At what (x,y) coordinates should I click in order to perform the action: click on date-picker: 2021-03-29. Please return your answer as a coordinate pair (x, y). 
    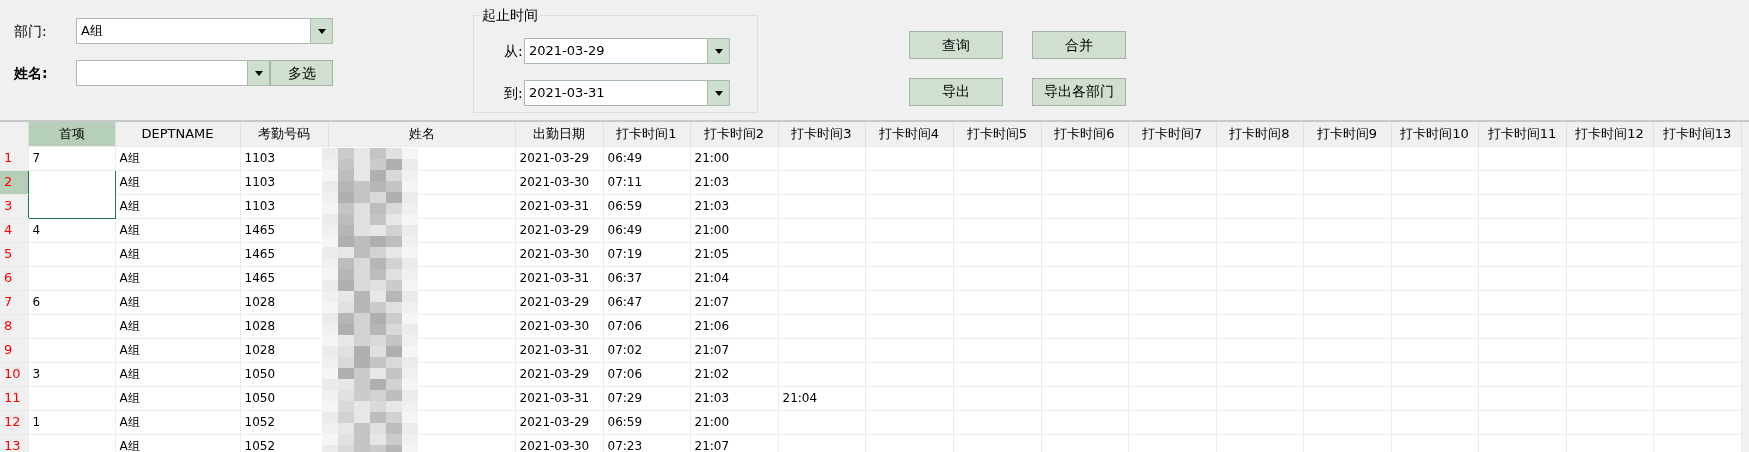
    Looking at the image, I should click on (627, 51).